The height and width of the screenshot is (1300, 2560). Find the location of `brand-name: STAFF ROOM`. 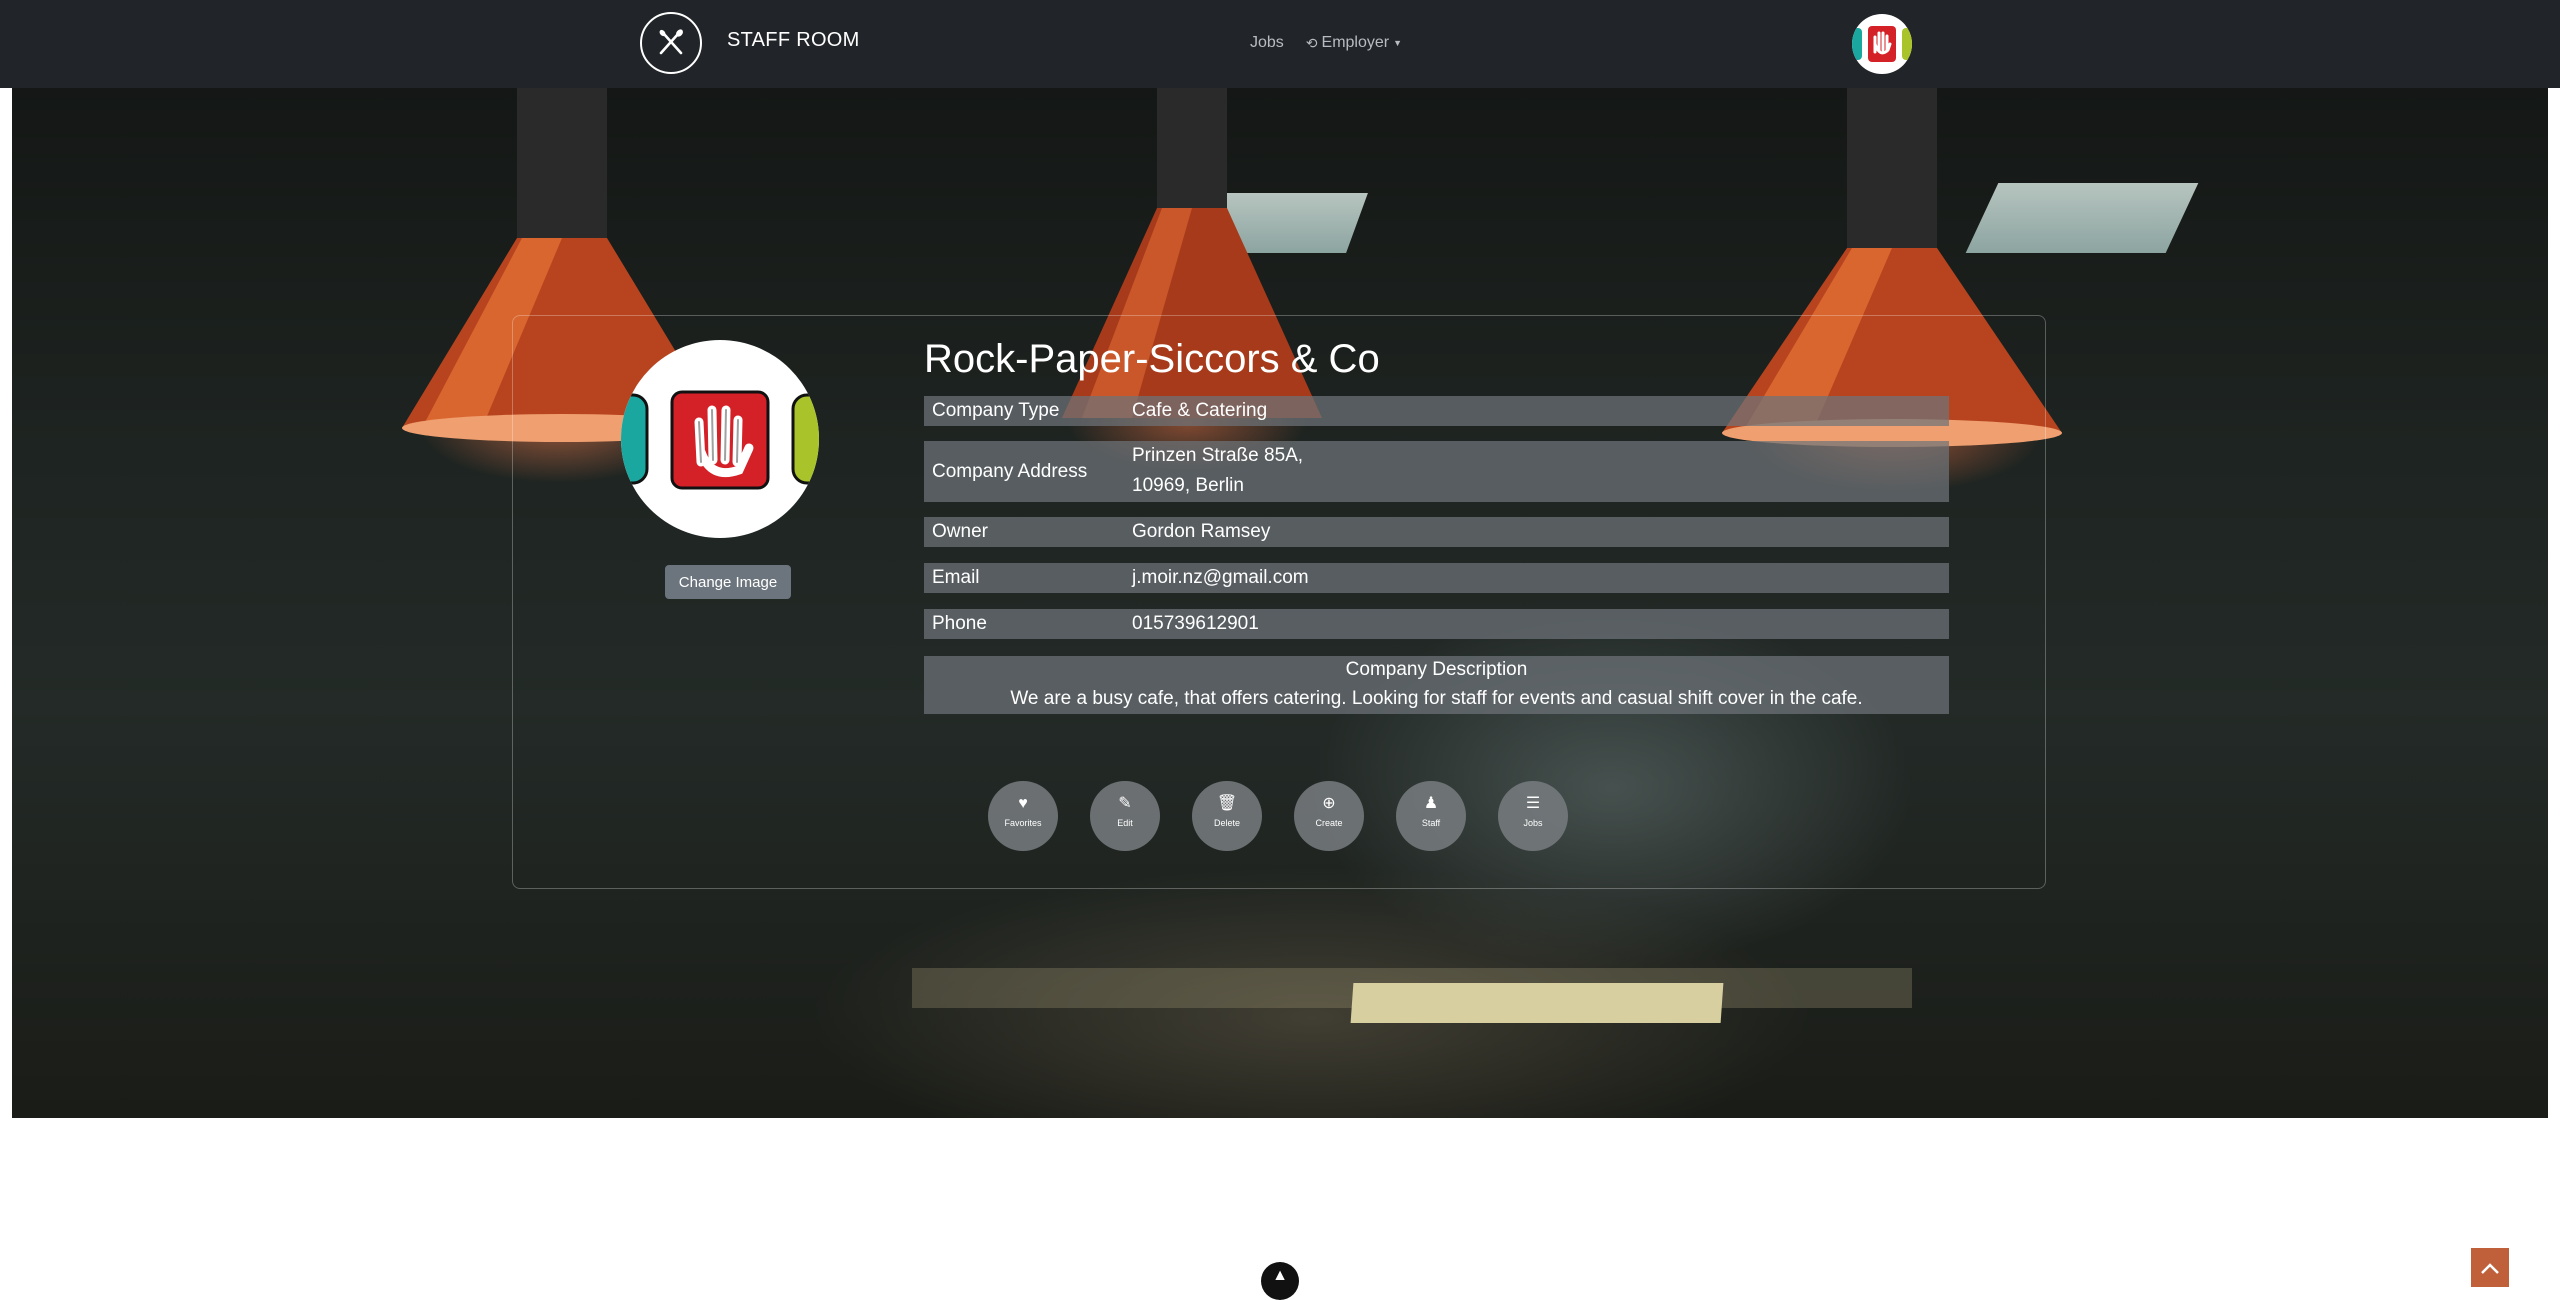

brand-name: STAFF ROOM is located at coordinates (793, 40).